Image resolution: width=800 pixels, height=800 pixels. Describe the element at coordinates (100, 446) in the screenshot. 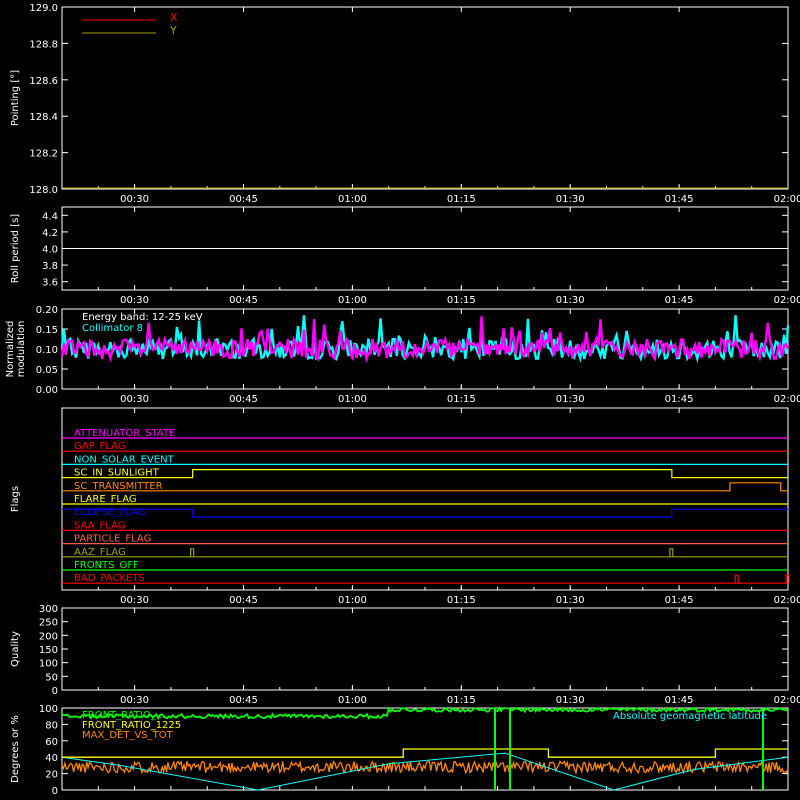

I see `flag-label-gap_flag: GAP_FLAG` at that location.